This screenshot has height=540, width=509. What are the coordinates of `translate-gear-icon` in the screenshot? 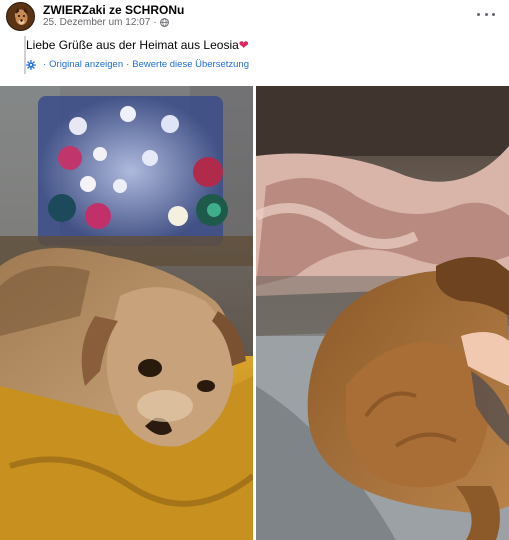 It's located at (31, 64).